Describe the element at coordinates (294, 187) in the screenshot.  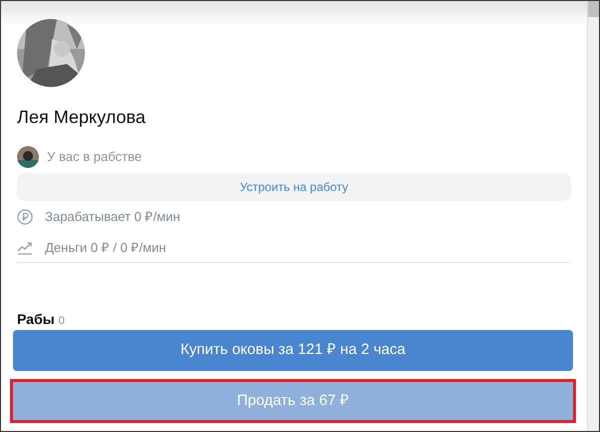
I see `job-button: Устроить на работу` at that location.